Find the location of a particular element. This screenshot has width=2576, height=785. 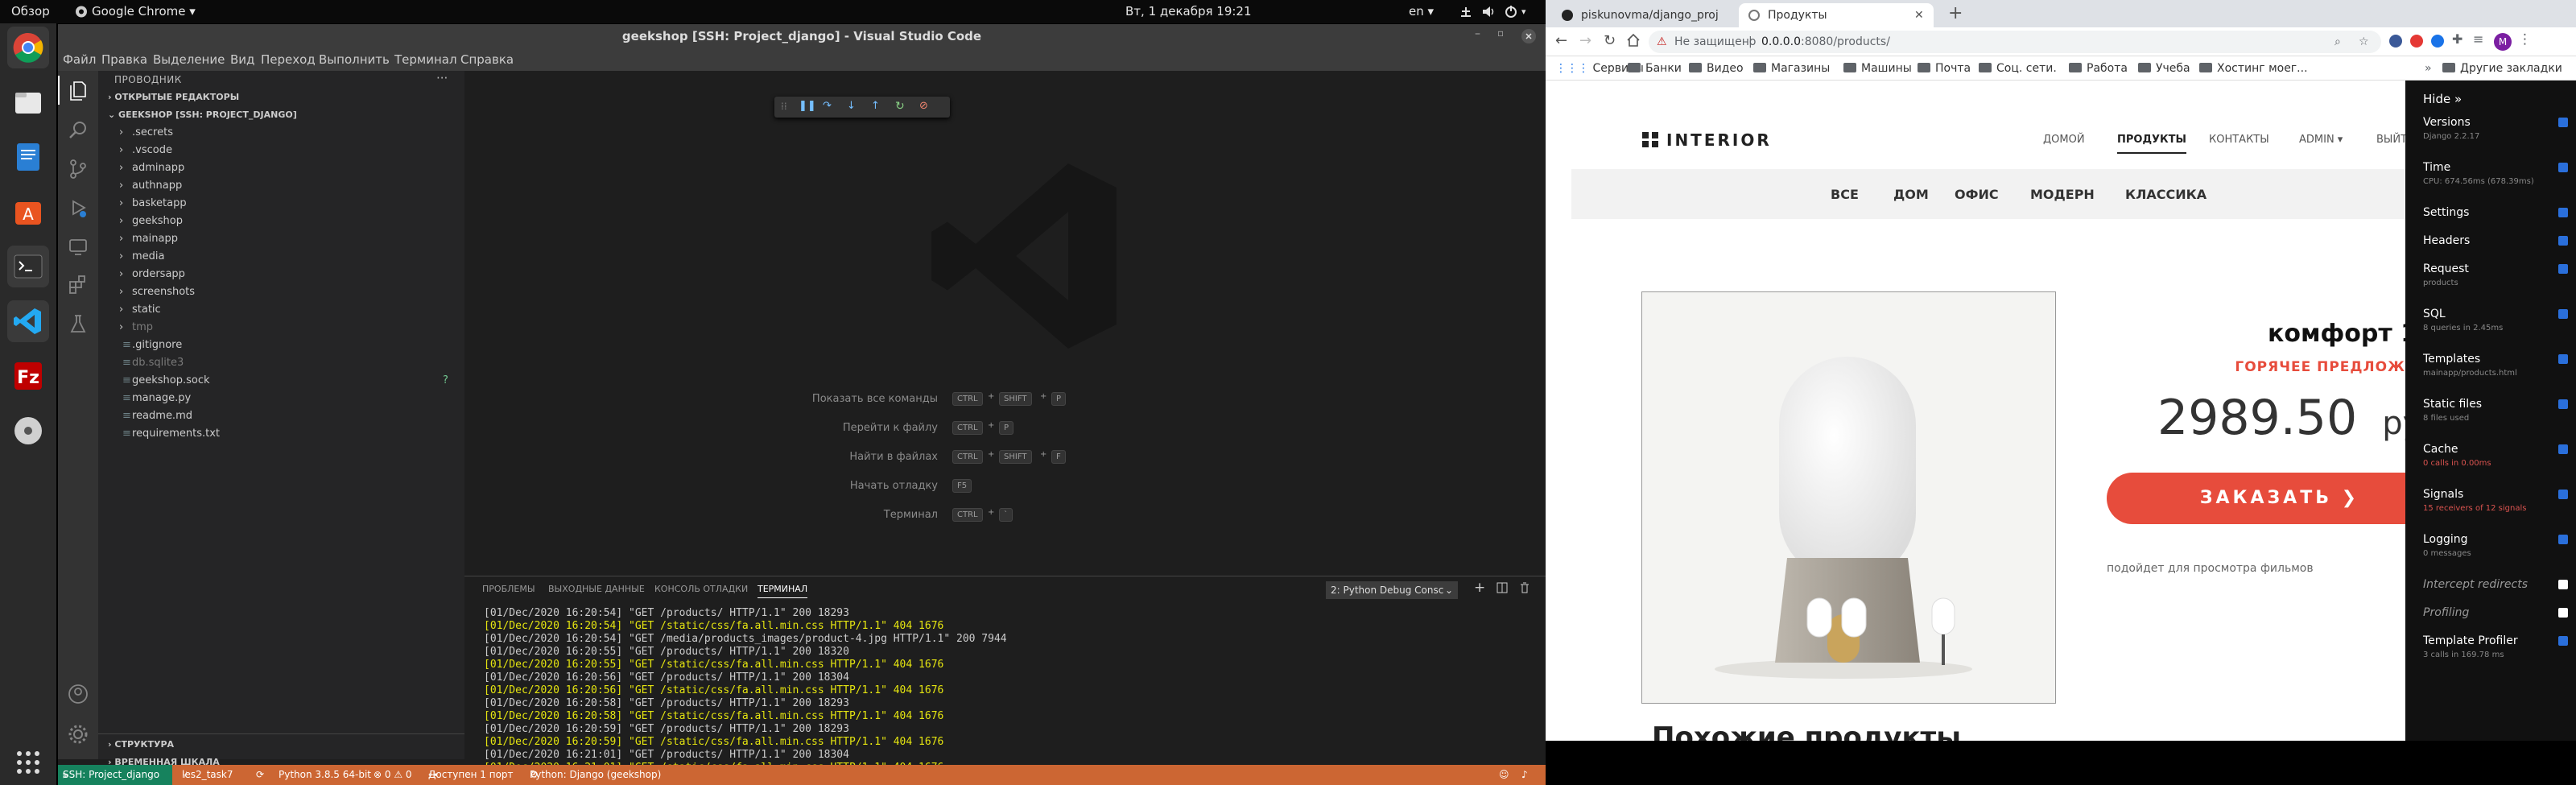

outline-section: › СТРУКТУРА is located at coordinates (141, 745).